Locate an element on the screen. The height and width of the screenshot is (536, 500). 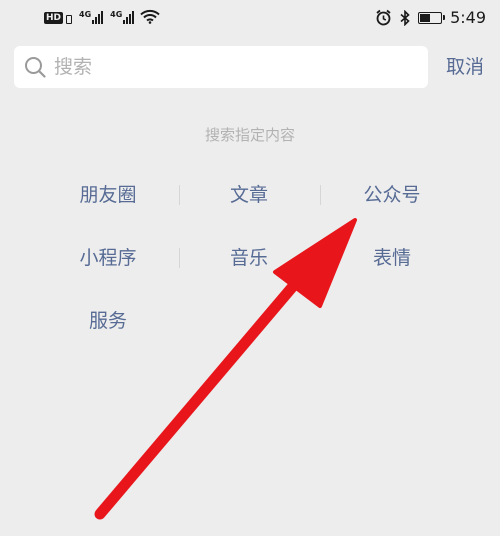
battery-icon is located at coordinates (432, 17).